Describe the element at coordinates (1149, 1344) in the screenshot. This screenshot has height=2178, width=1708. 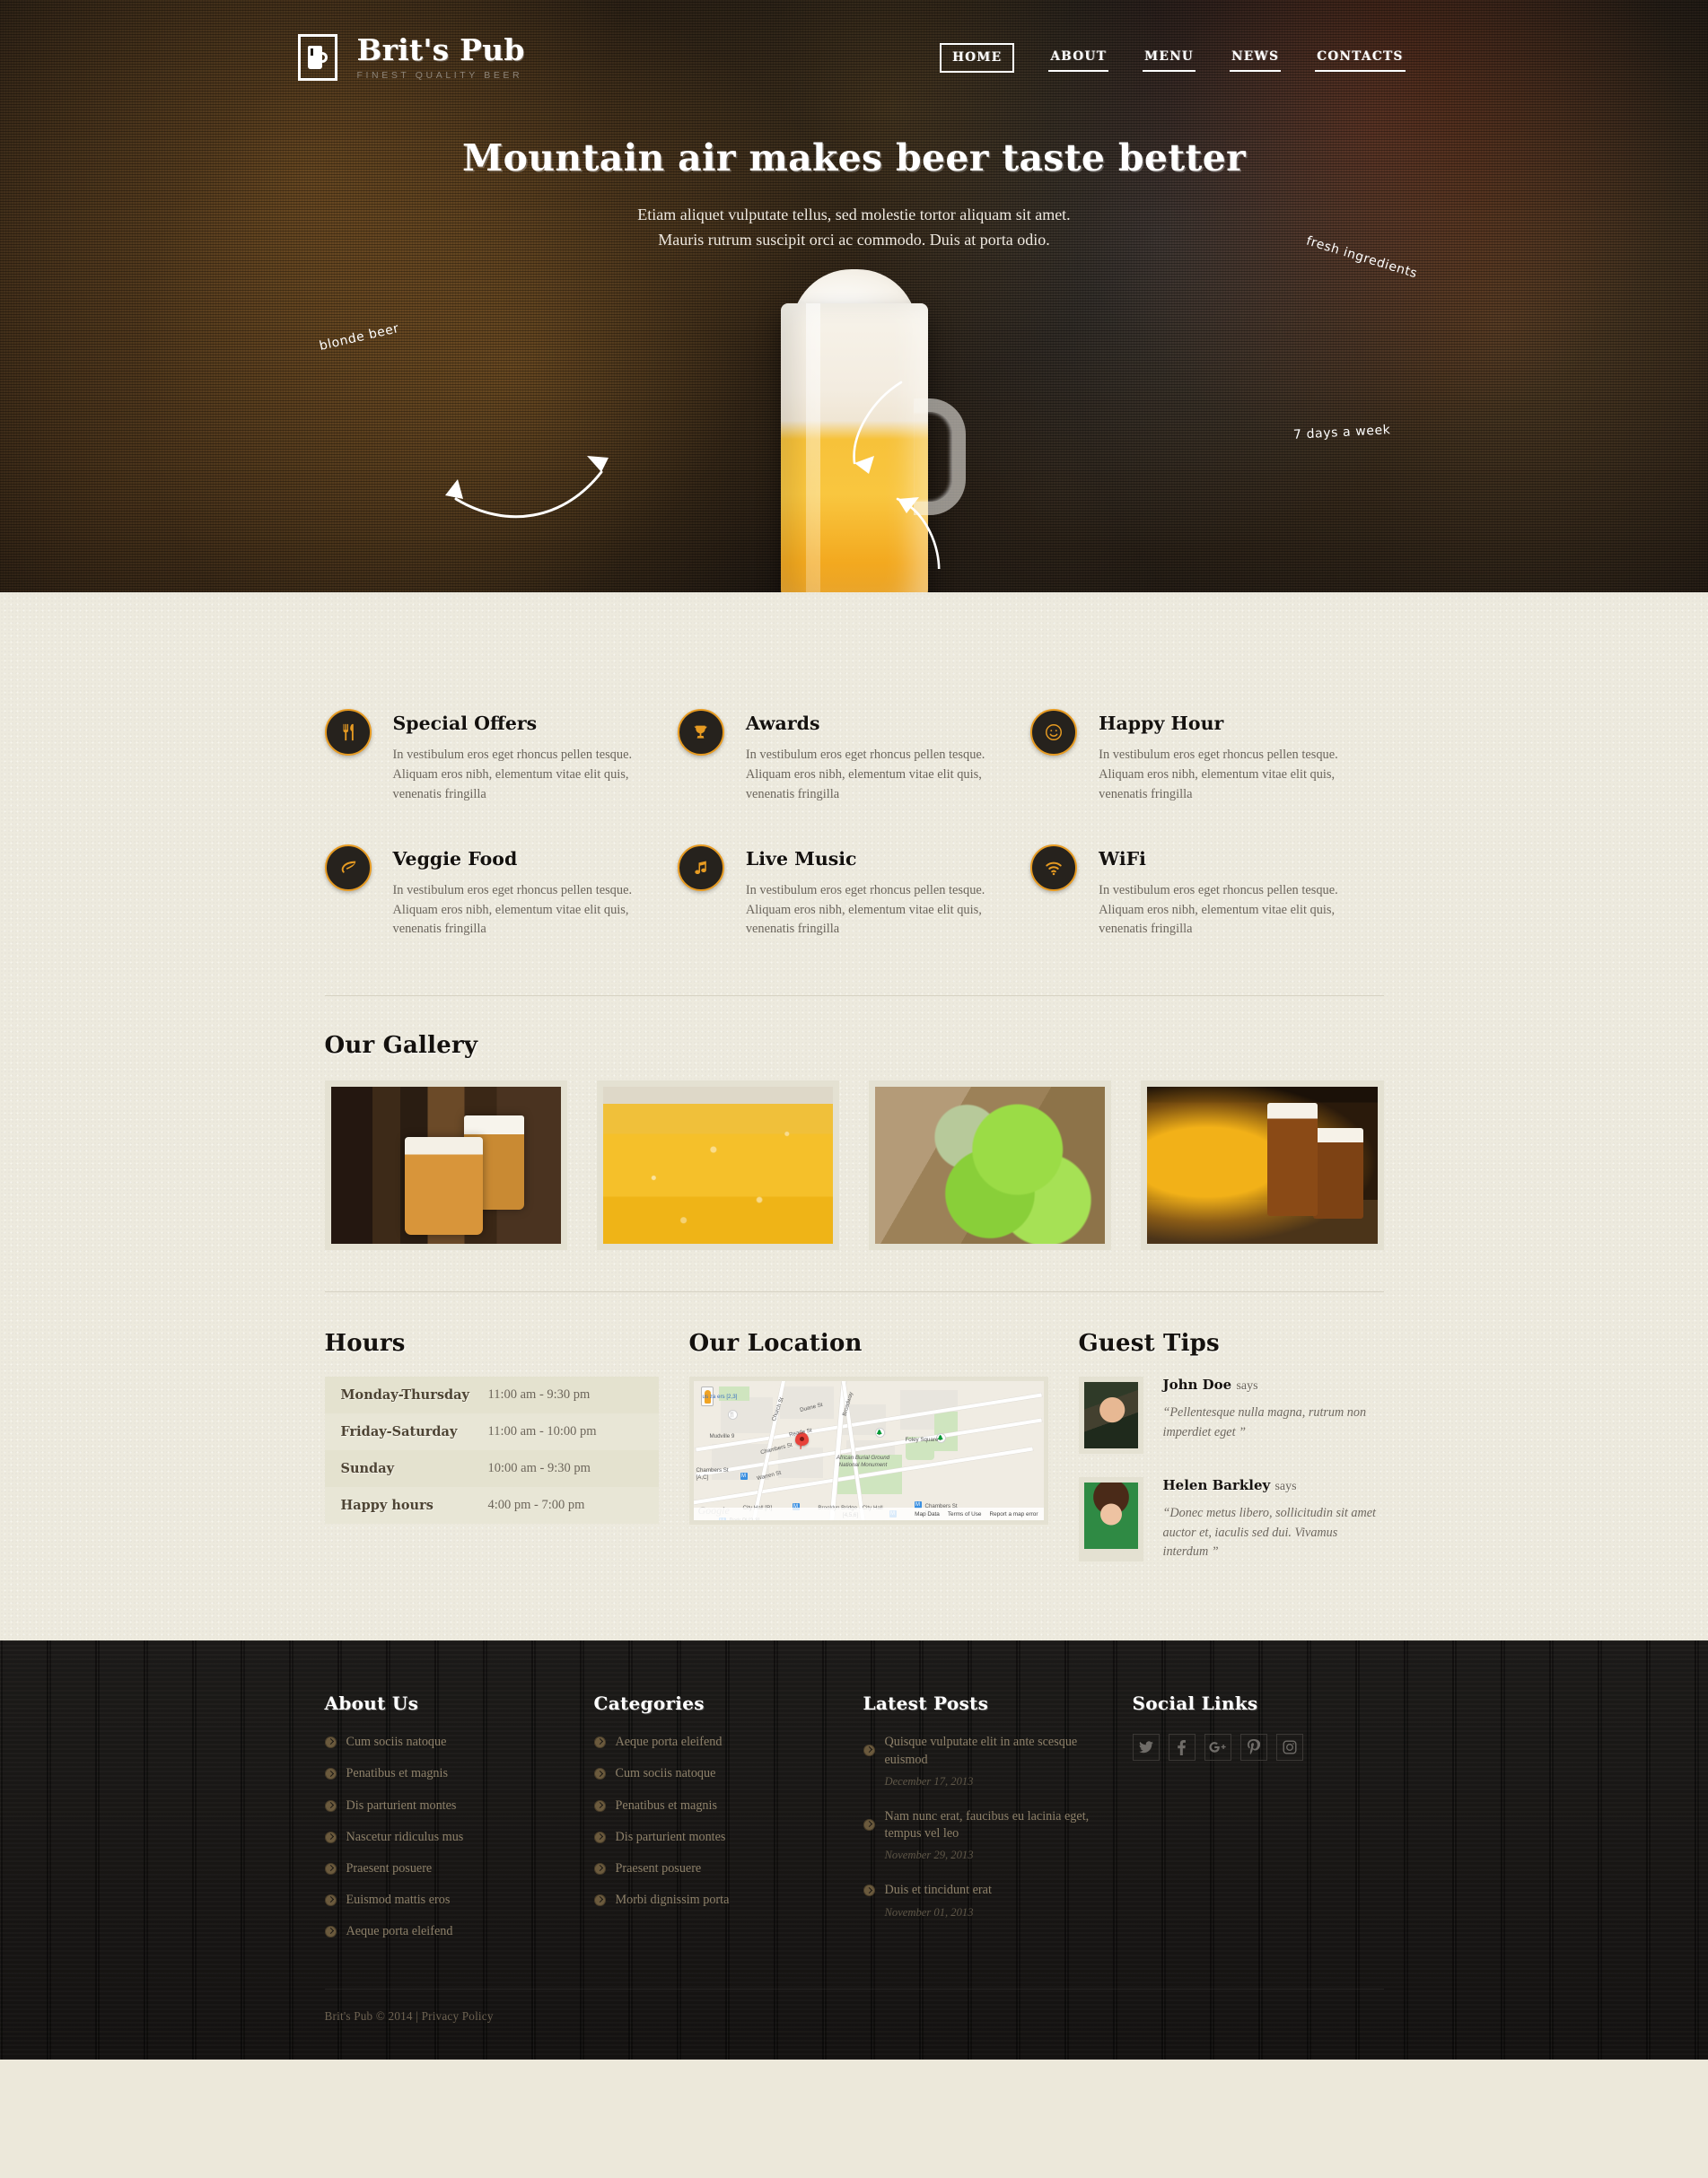
I see `guest-tips-title: Guest Tips` at that location.